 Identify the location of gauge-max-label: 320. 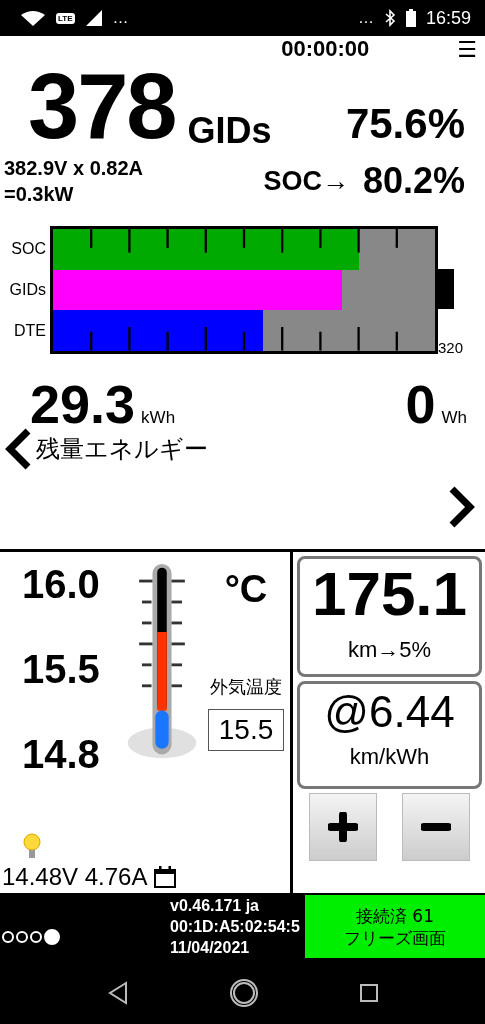
(451, 347).